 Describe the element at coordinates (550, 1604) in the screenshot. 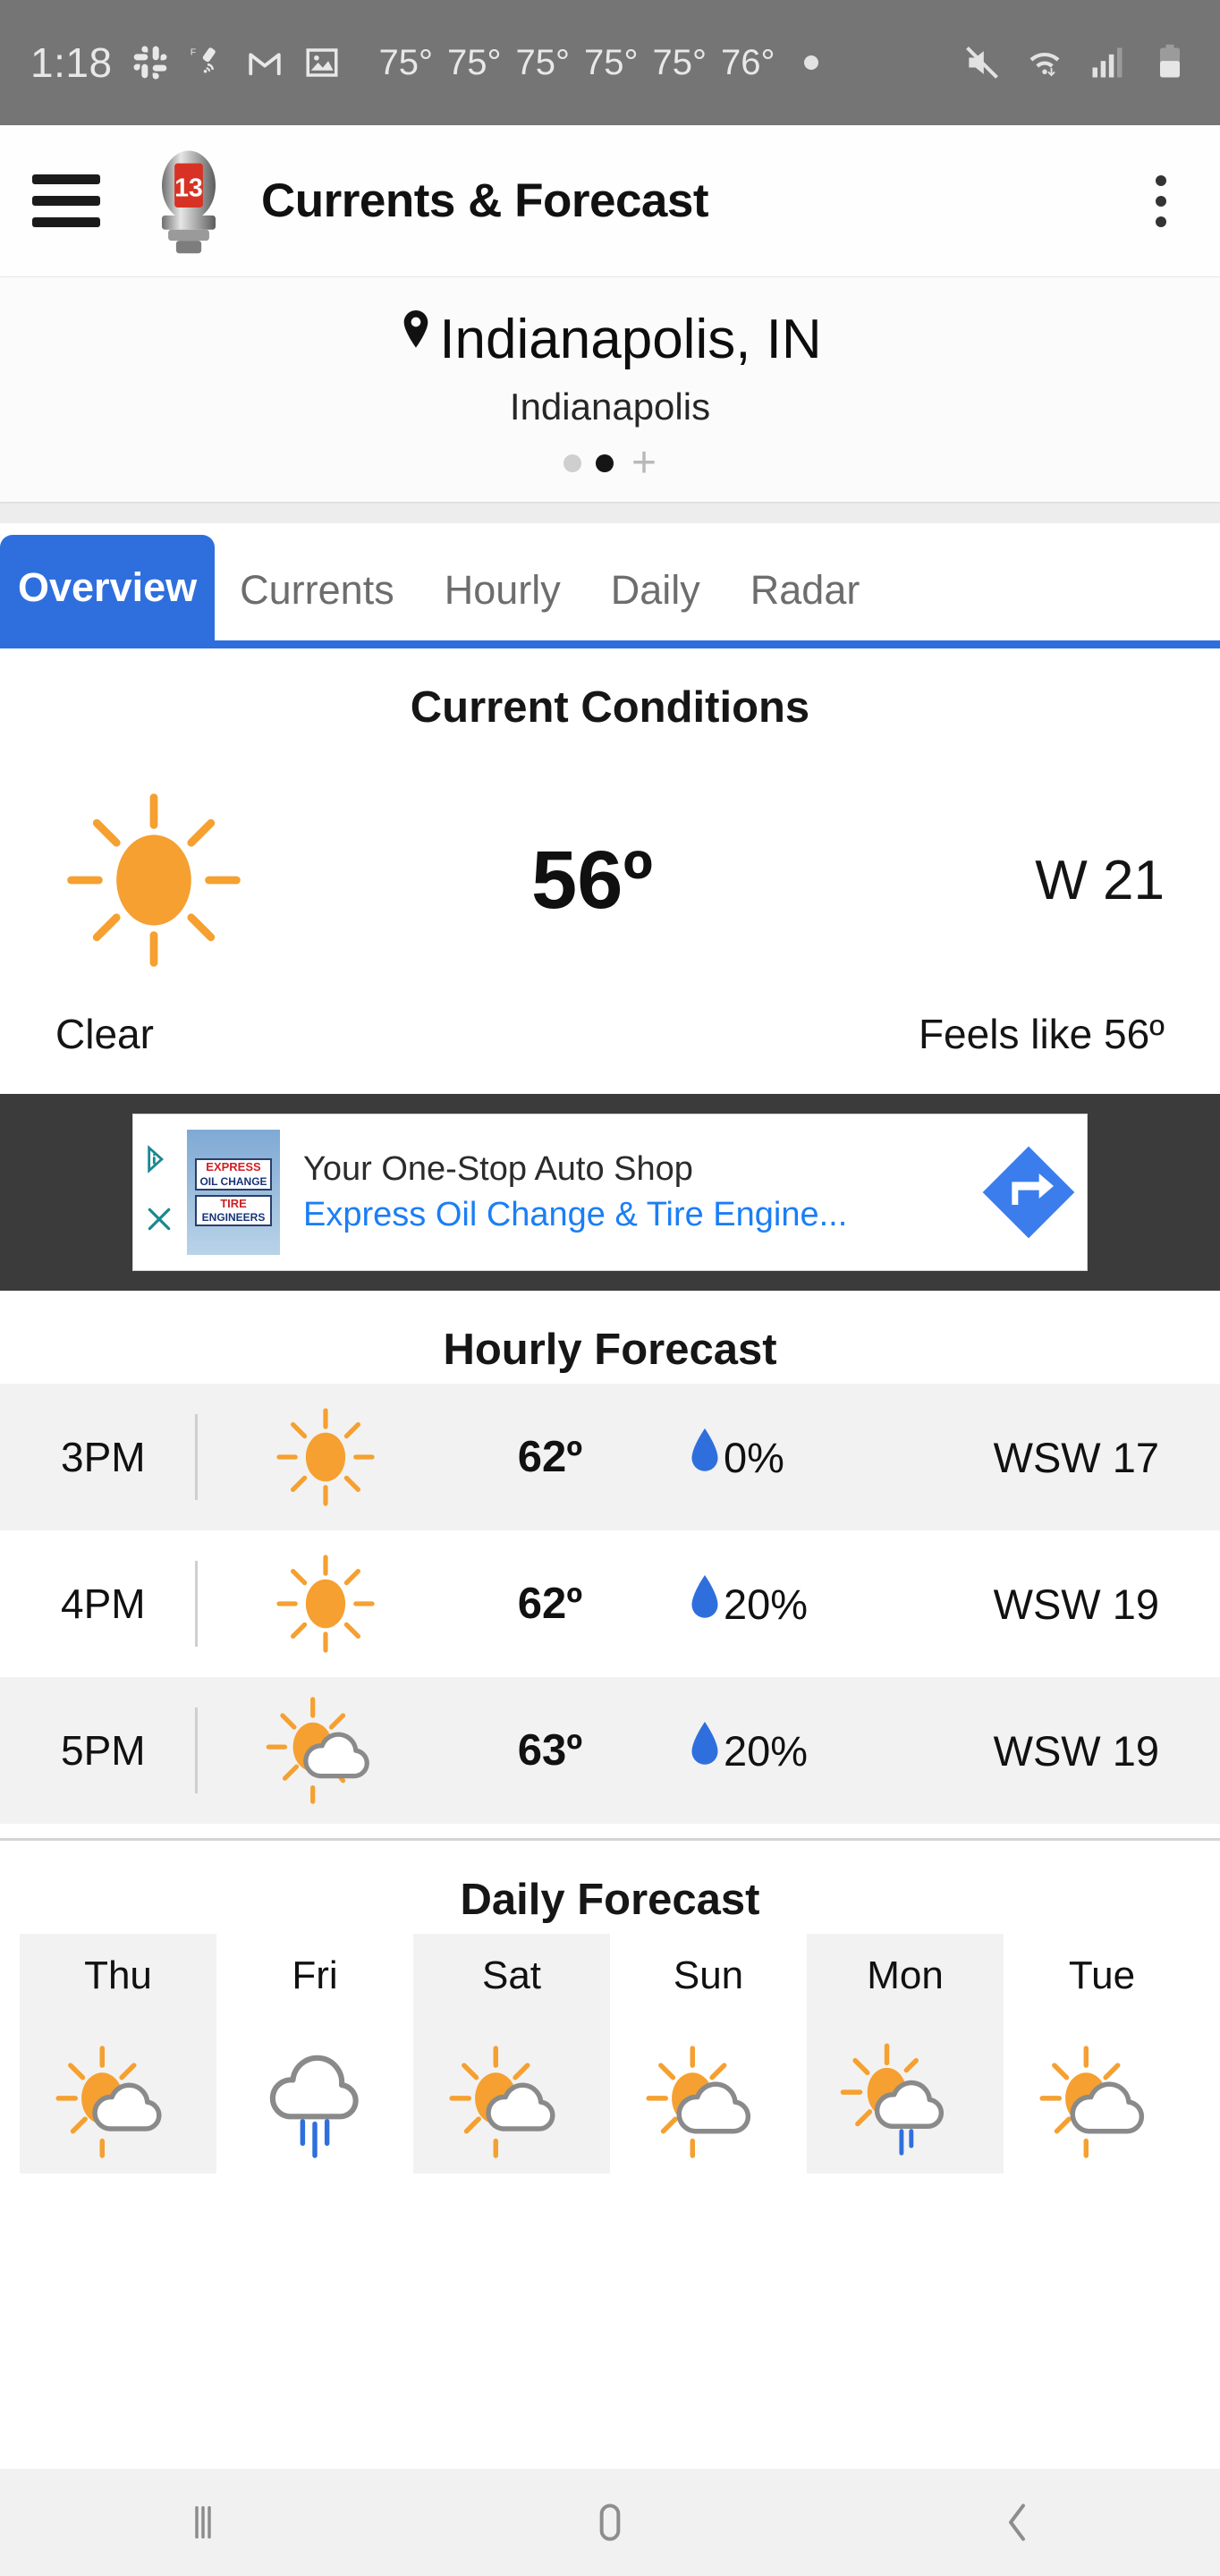

I see `hourly-temperature: 62º` at that location.